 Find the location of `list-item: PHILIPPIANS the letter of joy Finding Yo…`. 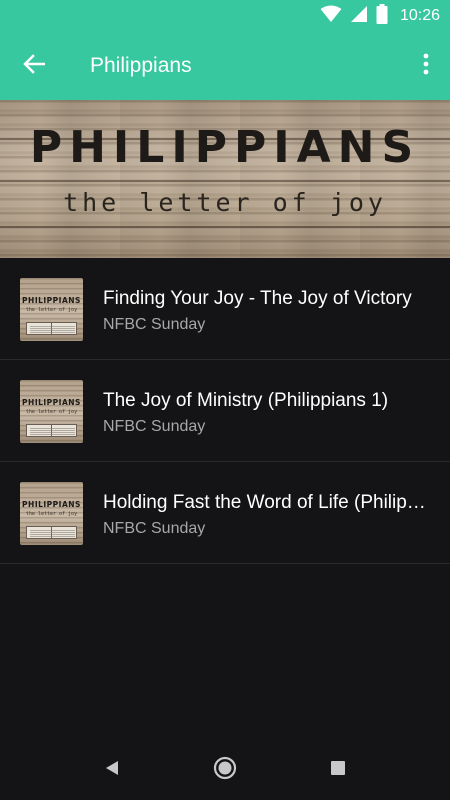

list-item: PHILIPPIANS the letter of joy Finding Yo… is located at coordinates (225, 309).